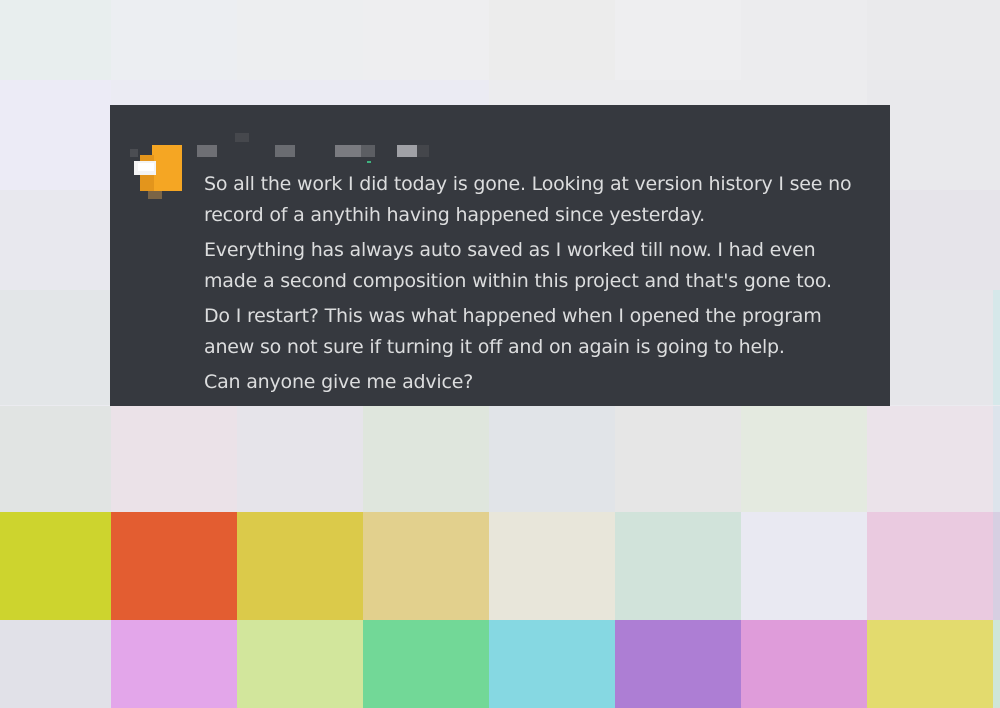 Image resolution: width=1000 pixels, height=708 pixels. Describe the element at coordinates (339, 382) in the screenshot. I see `message-paragraph-4: Can anyone give me advice?` at that location.